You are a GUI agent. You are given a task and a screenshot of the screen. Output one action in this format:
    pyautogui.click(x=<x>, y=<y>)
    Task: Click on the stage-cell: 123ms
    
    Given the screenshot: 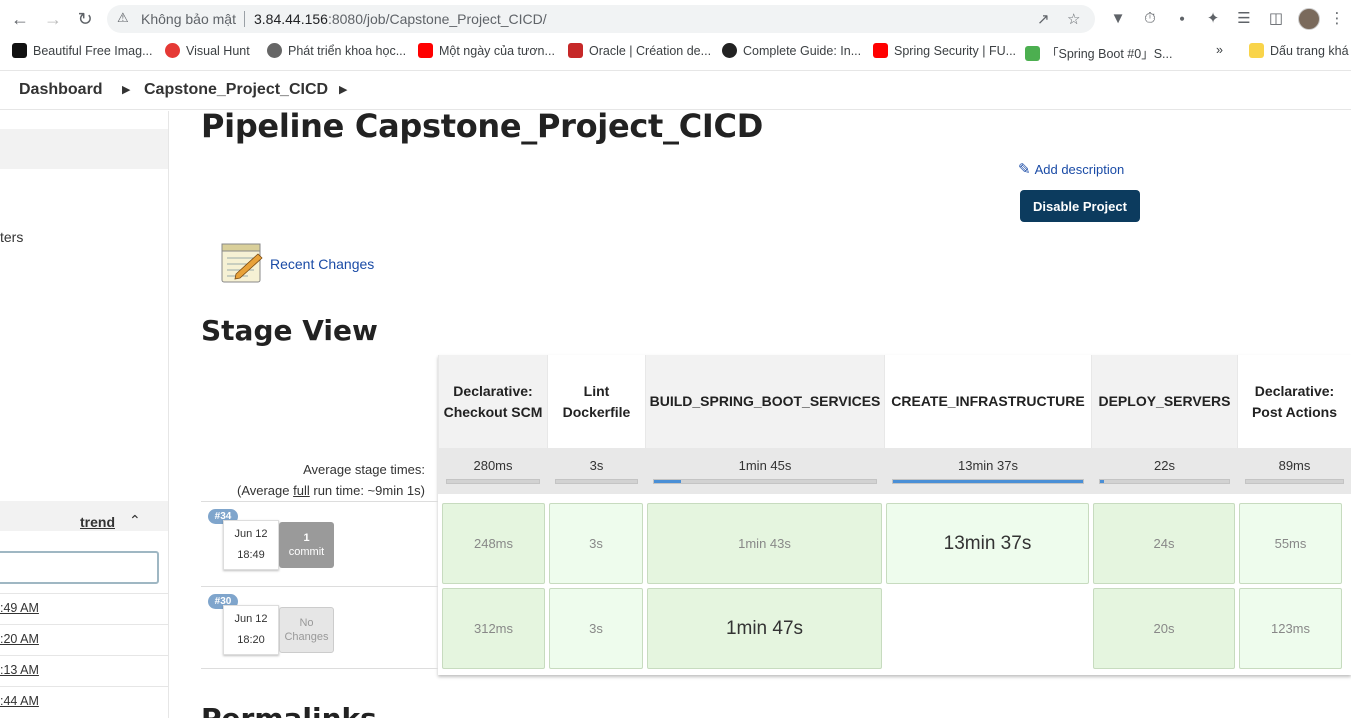 What is the action you would take?
    pyautogui.click(x=1290, y=628)
    